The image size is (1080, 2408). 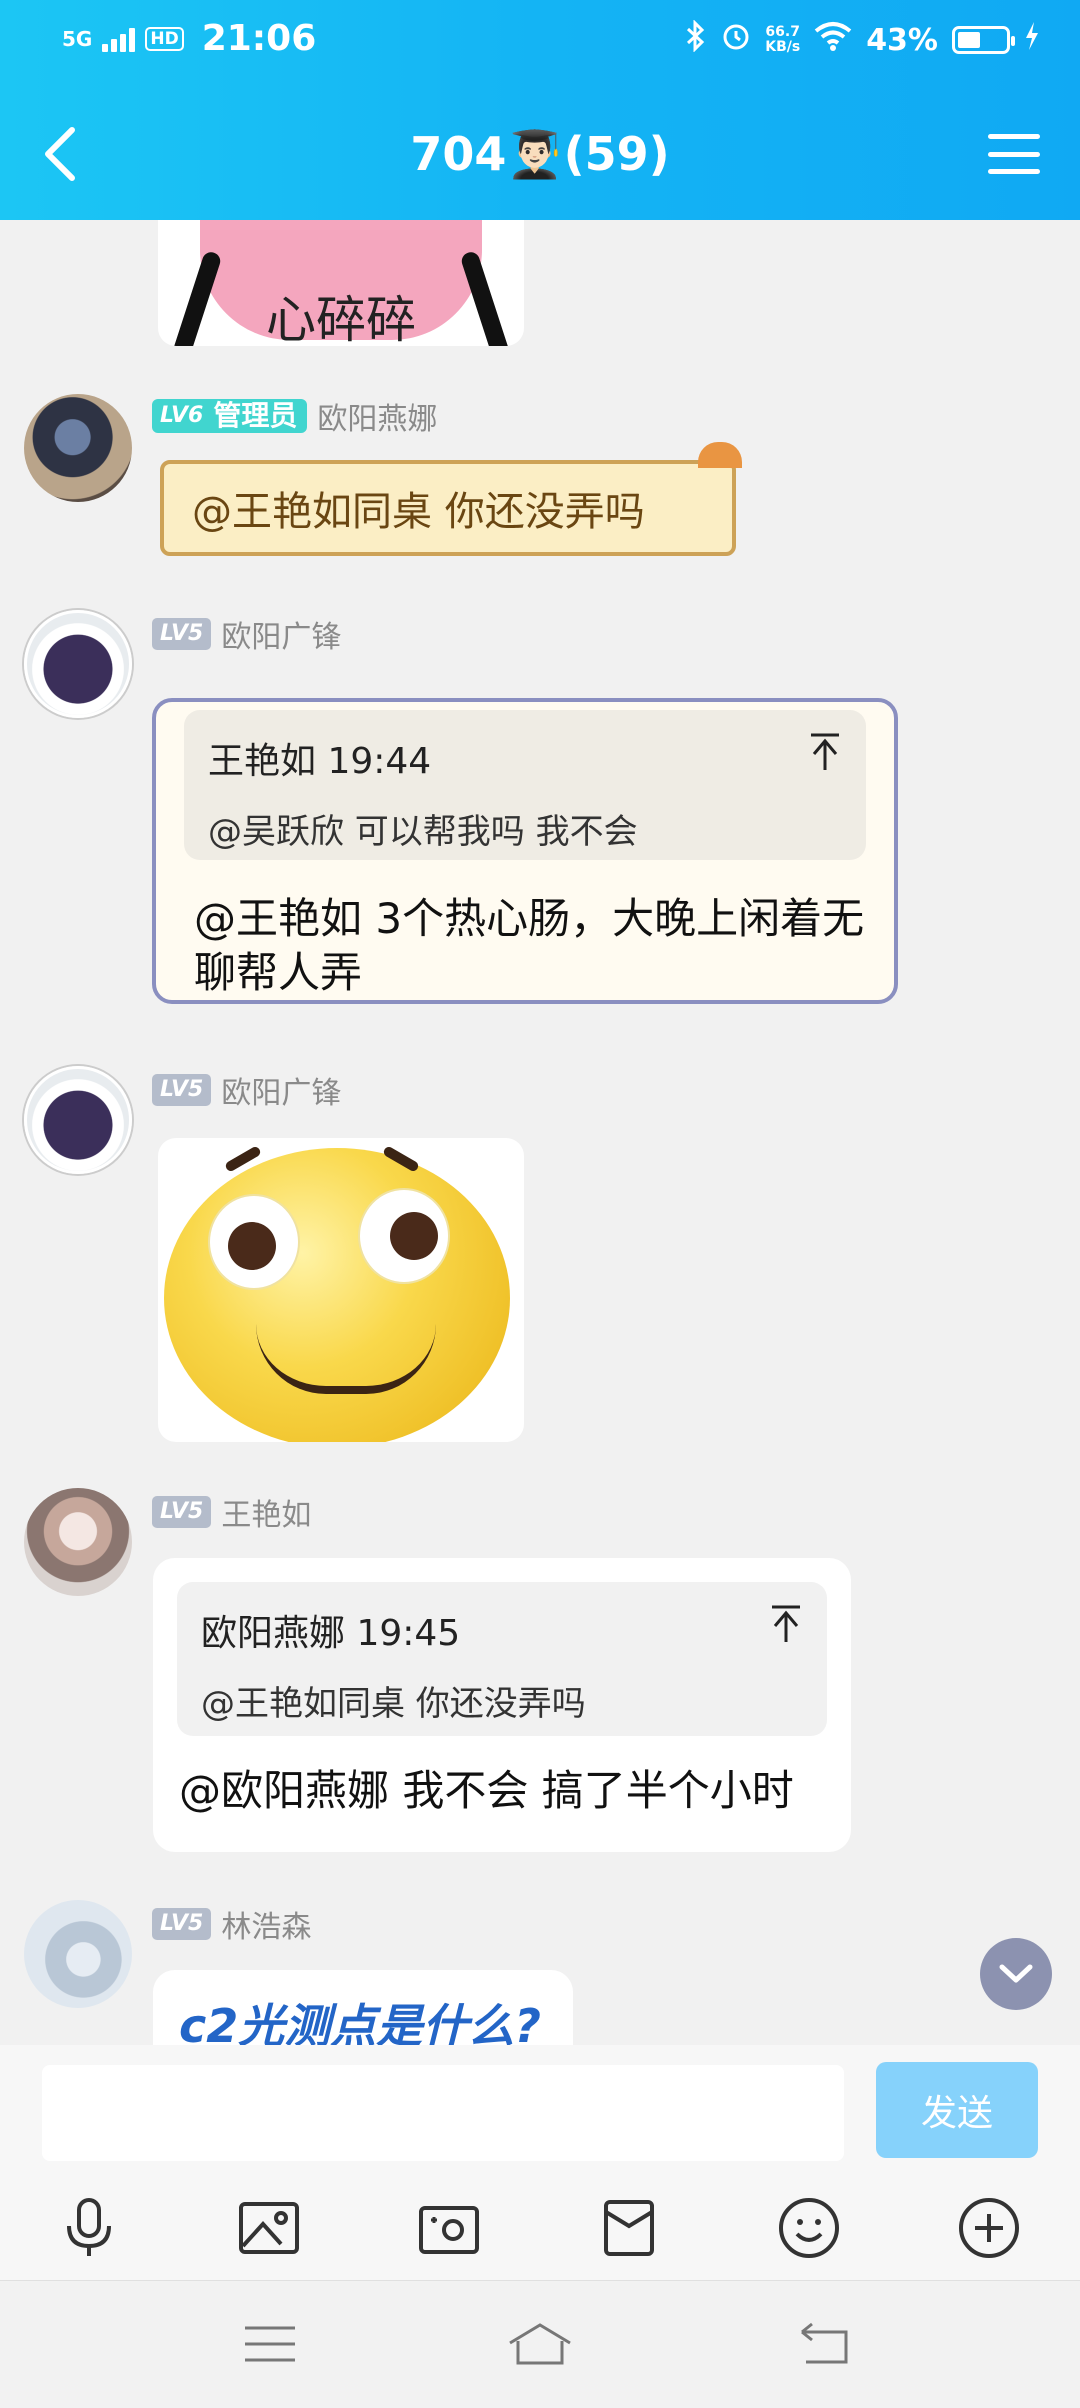 I want to click on status-bar: 5G HD 21:06 66.7 KB/s 43%, so click(x=540, y=42).